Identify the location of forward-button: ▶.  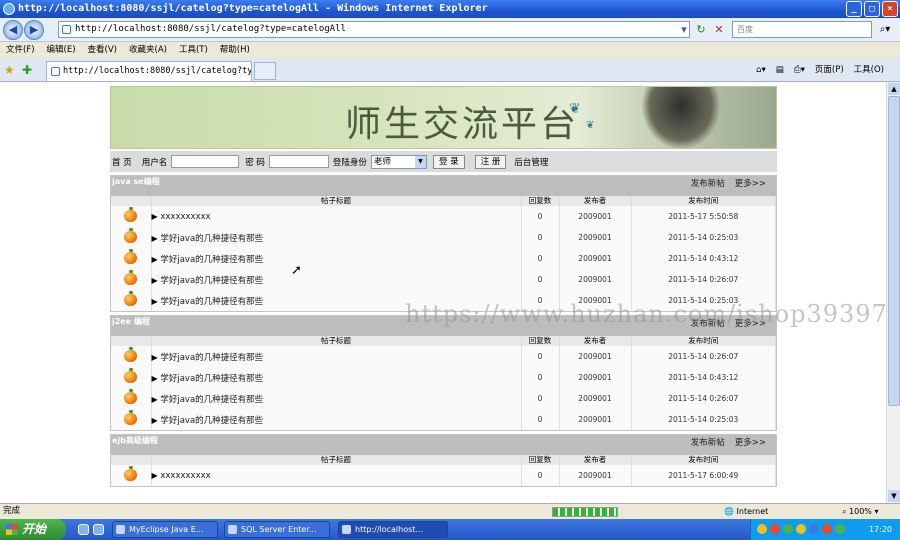
(34, 30).